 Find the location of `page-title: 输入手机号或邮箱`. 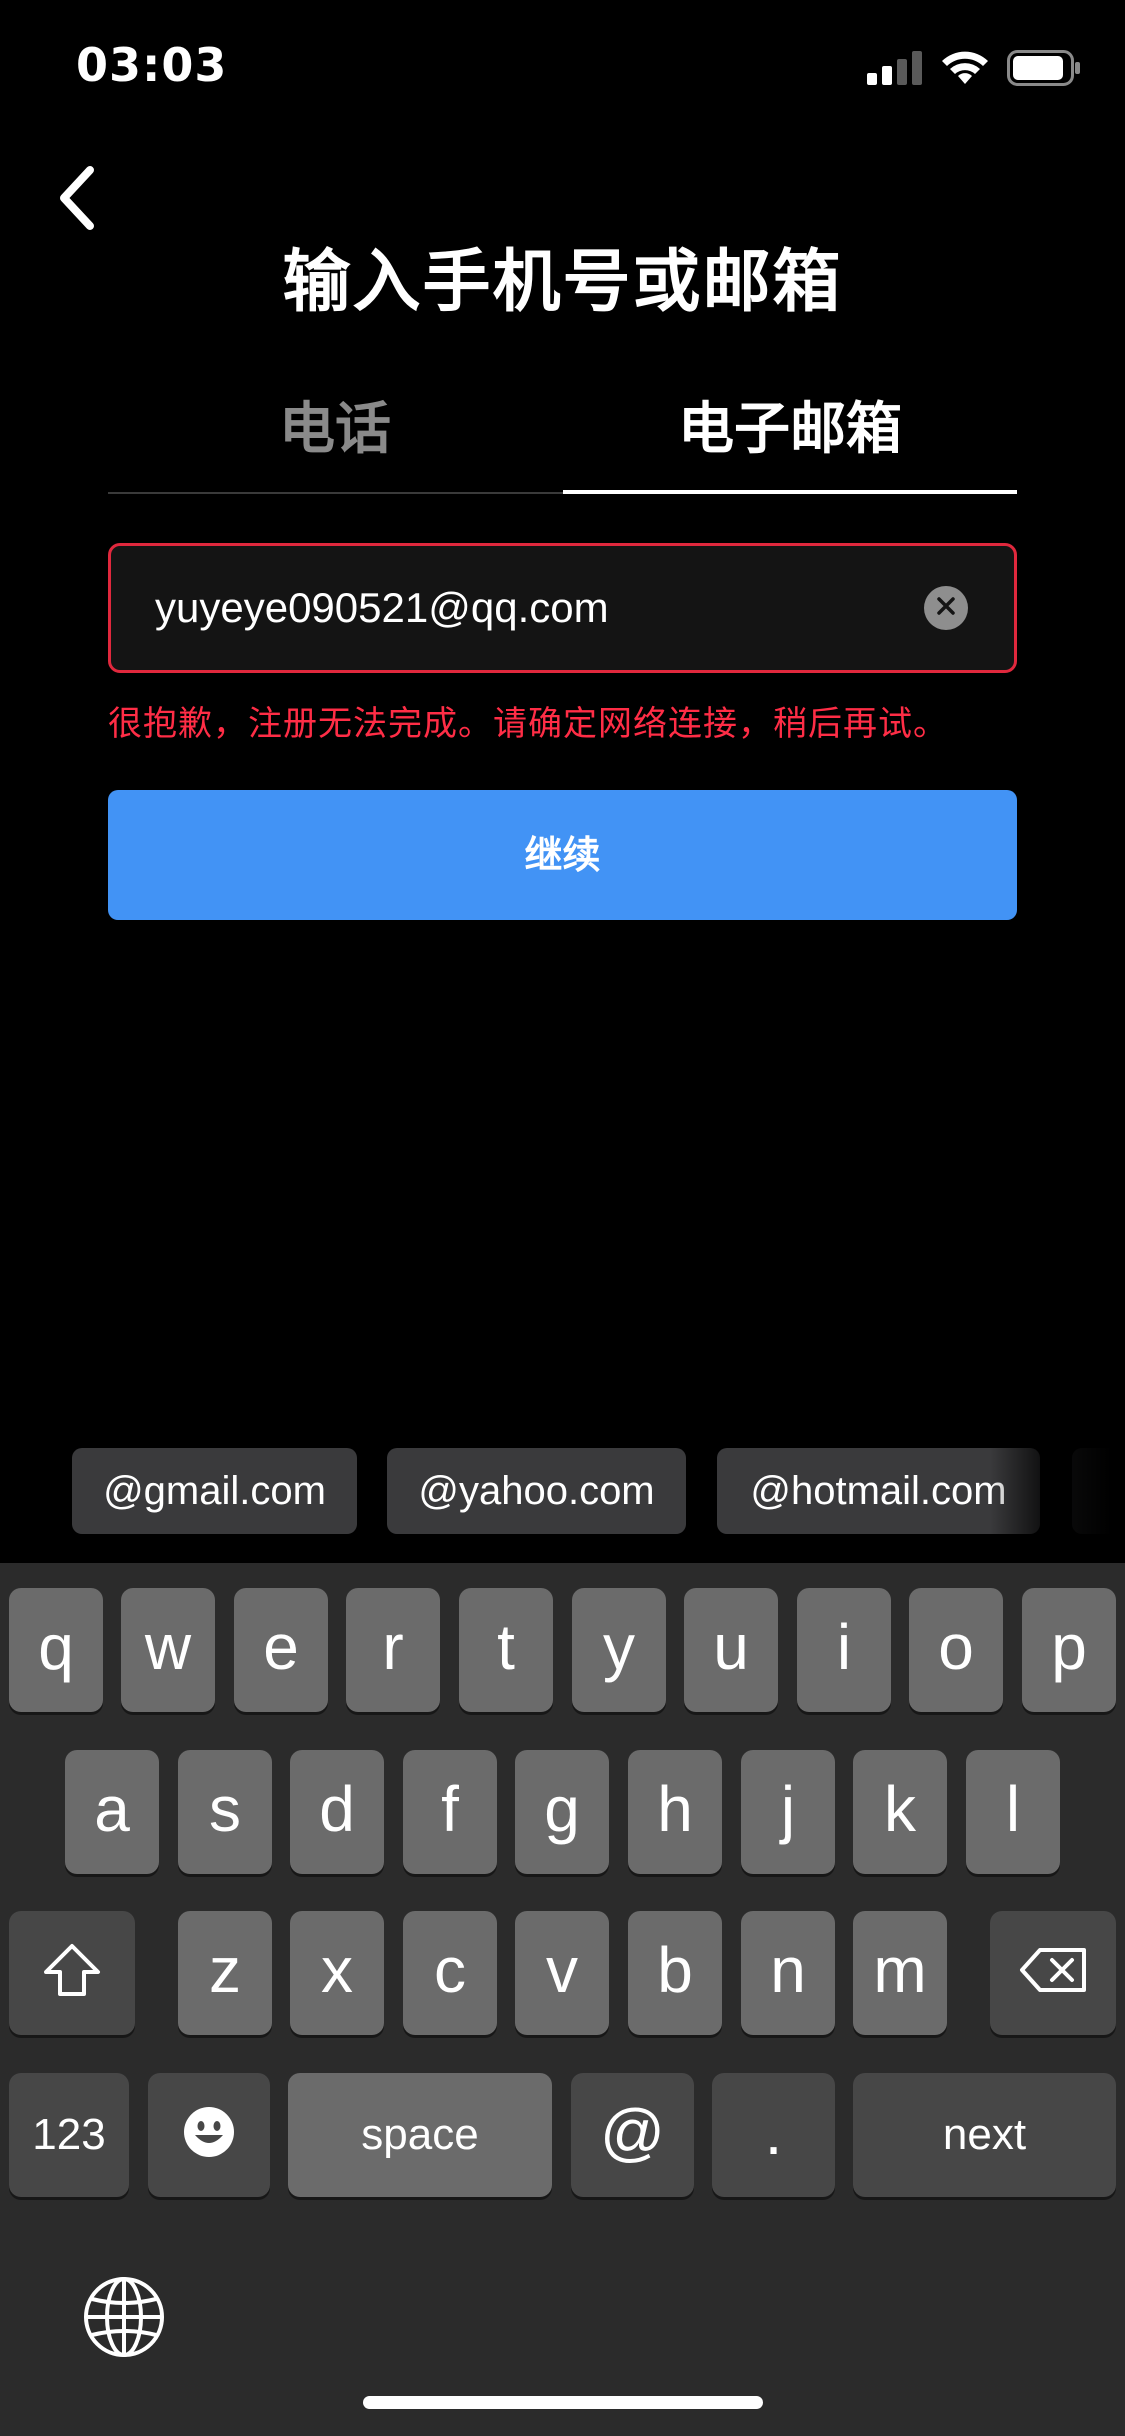

page-title: 输入手机号或邮箱 is located at coordinates (562, 282).